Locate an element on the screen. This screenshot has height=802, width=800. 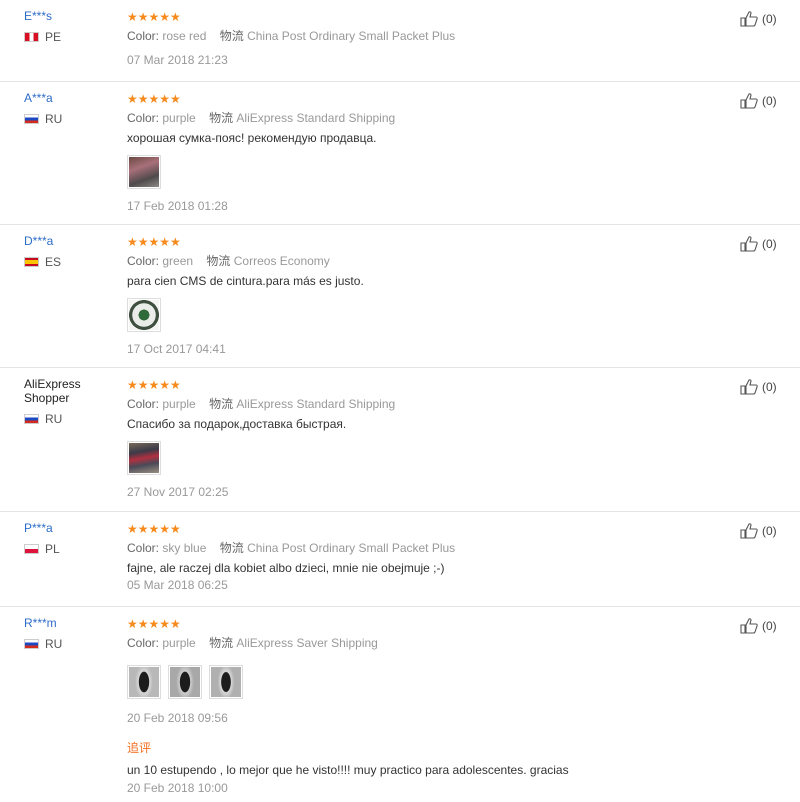
reviewer-info: AliExpress Shopper RU is located at coordinates (72, 401).